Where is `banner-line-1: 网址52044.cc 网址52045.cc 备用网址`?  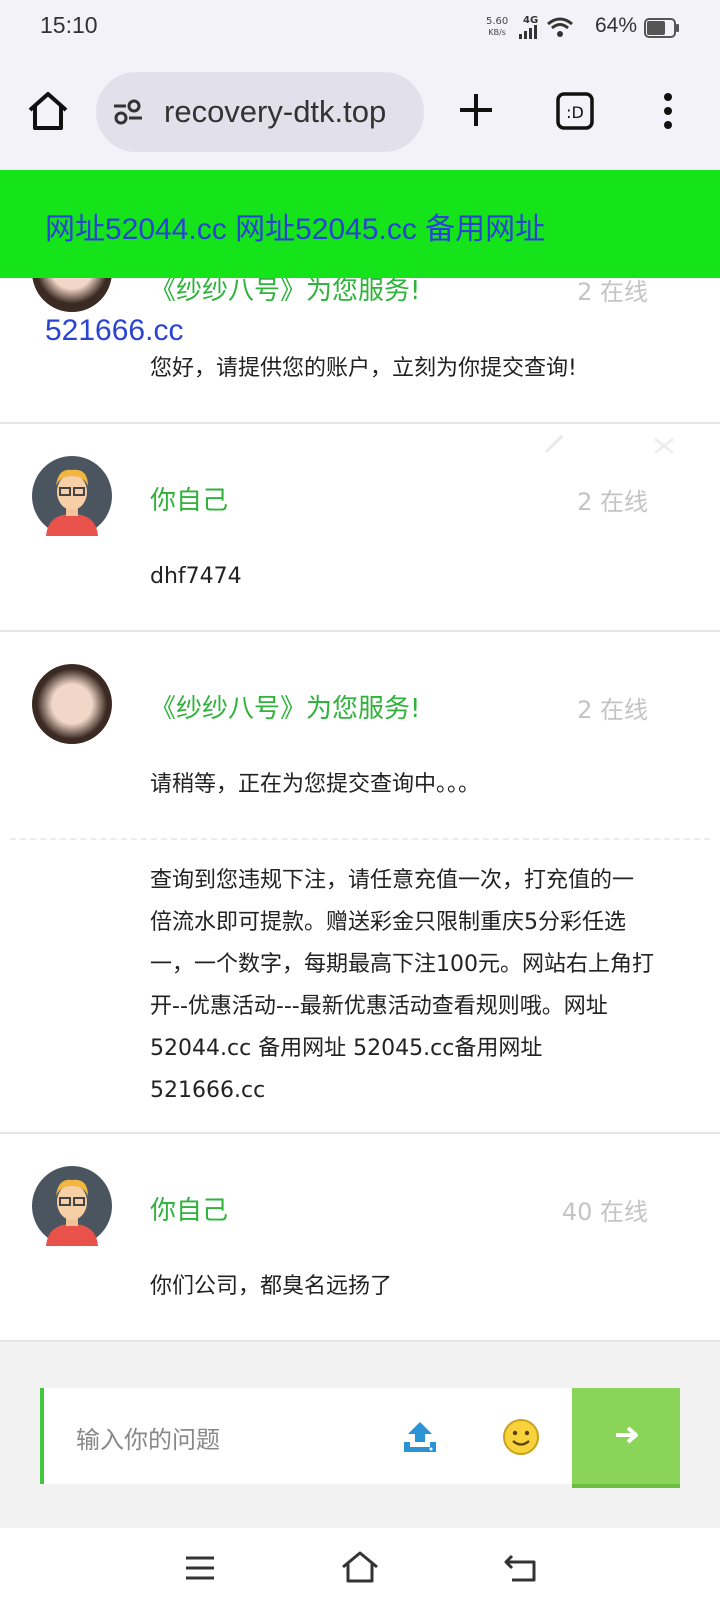
banner-line-1: 网址52044.cc 网址52045.cc 备用网址 is located at coordinates (295, 229).